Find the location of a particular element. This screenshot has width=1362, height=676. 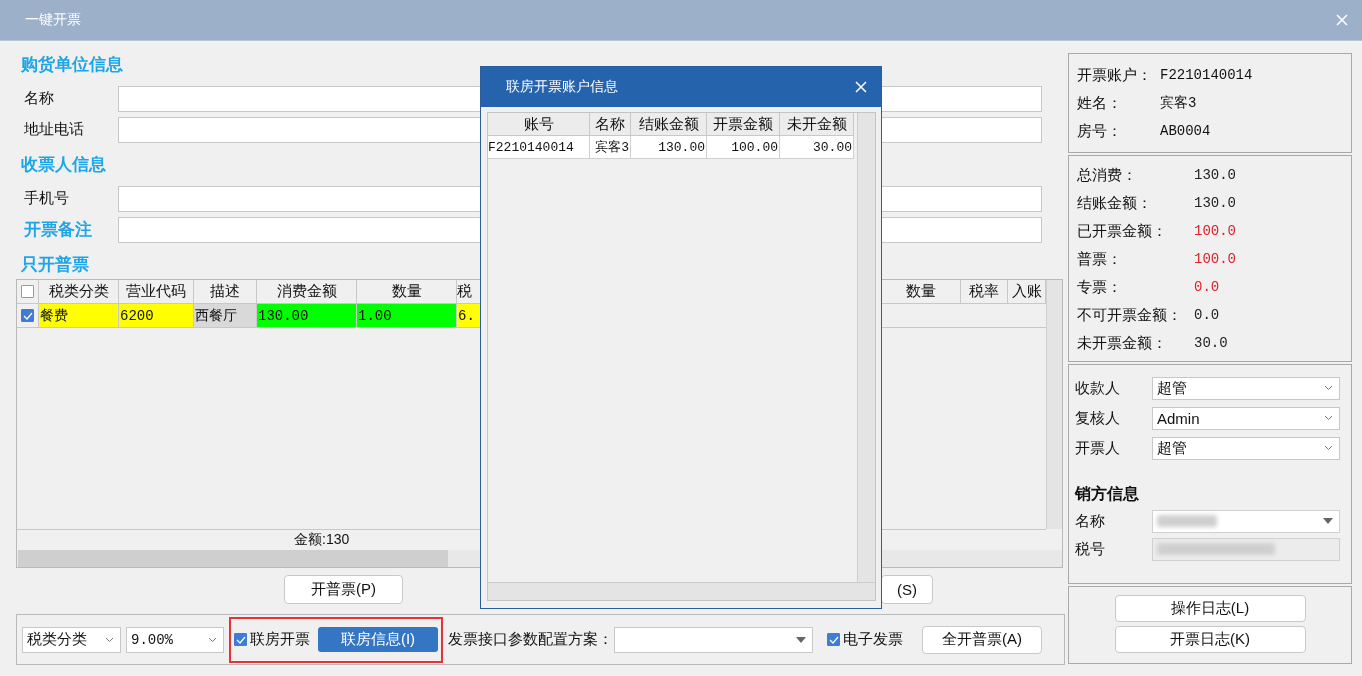

info-label: 开票账户： is located at coordinates (1115, 75).